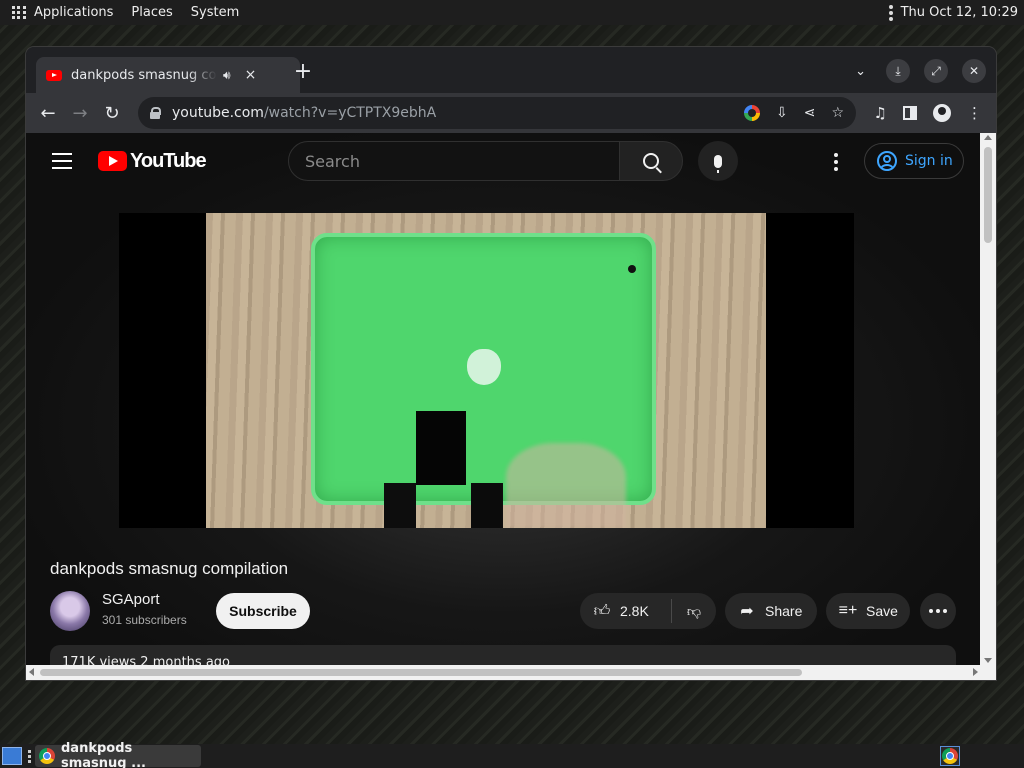 The image size is (1024, 768). Describe the element at coordinates (215, 12) in the screenshot. I see `menu-system: System` at that location.